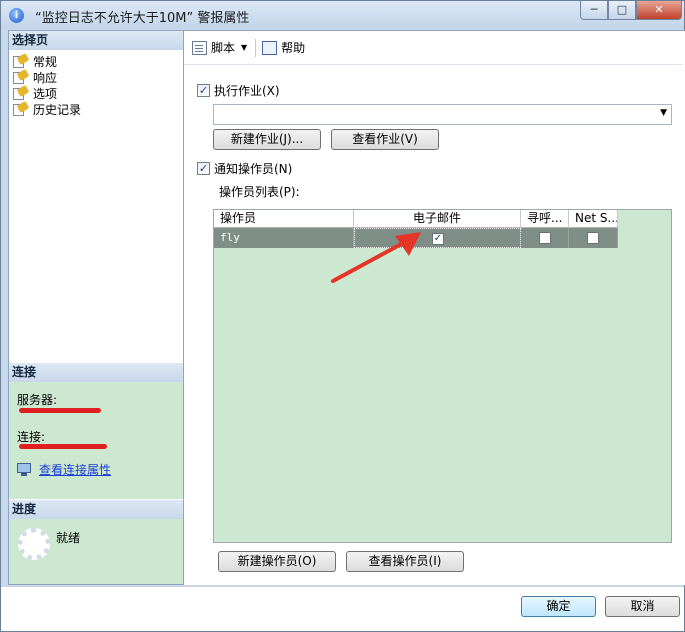 The height and width of the screenshot is (632, 685). What do you see at coordinates (203, 90) in the screenshot?
I see `execute-job-checkbox: ✓` at bounding box center [203, 90].